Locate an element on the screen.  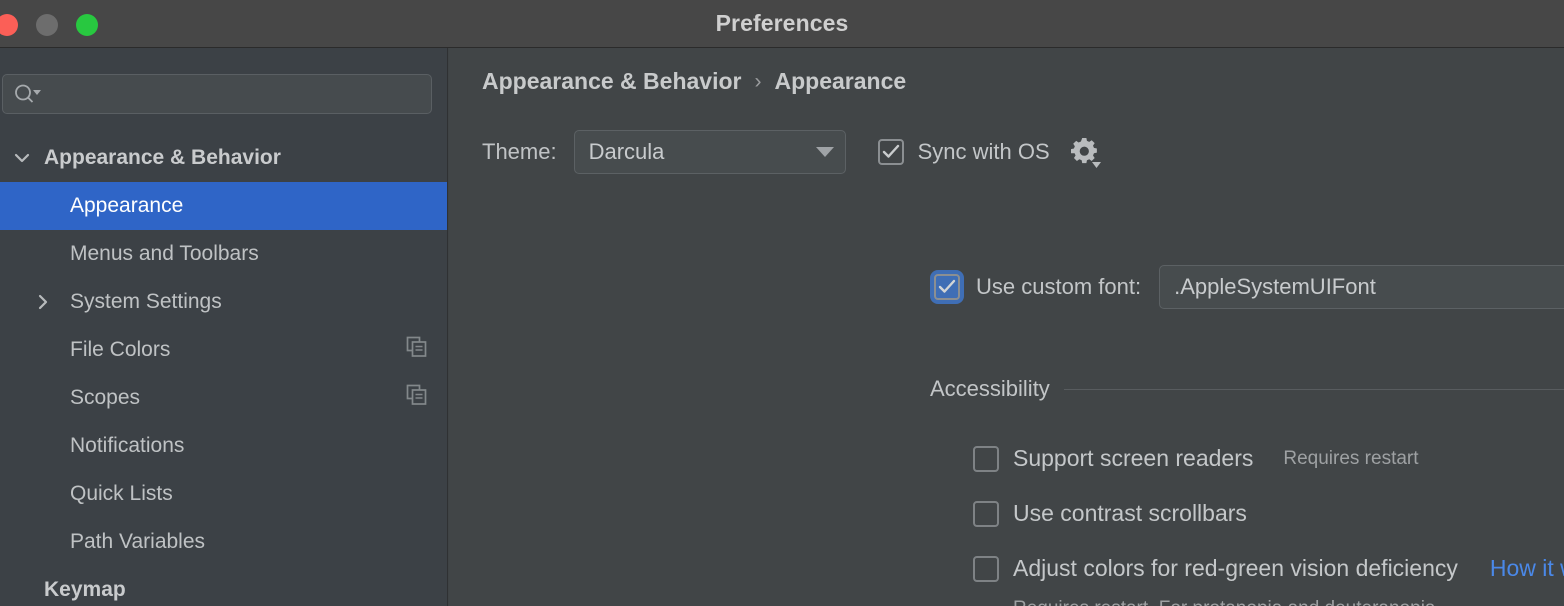
adjust-colors-checkbox is located at coordinates (986, 568).